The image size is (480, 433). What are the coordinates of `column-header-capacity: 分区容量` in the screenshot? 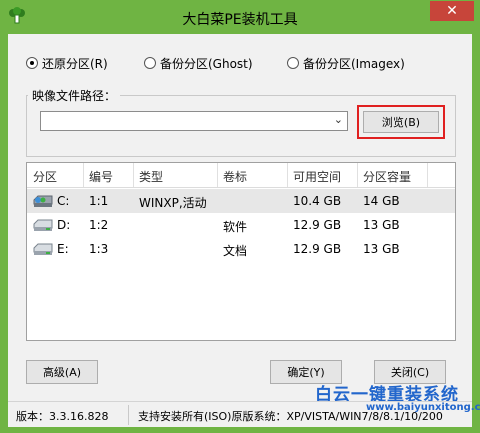 It's located at (387, 176).